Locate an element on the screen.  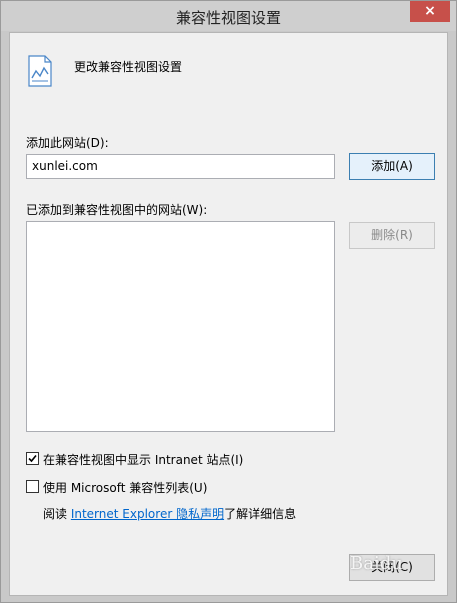
window-title: 兼容性视图设置 is located at coordinates (228, 18).